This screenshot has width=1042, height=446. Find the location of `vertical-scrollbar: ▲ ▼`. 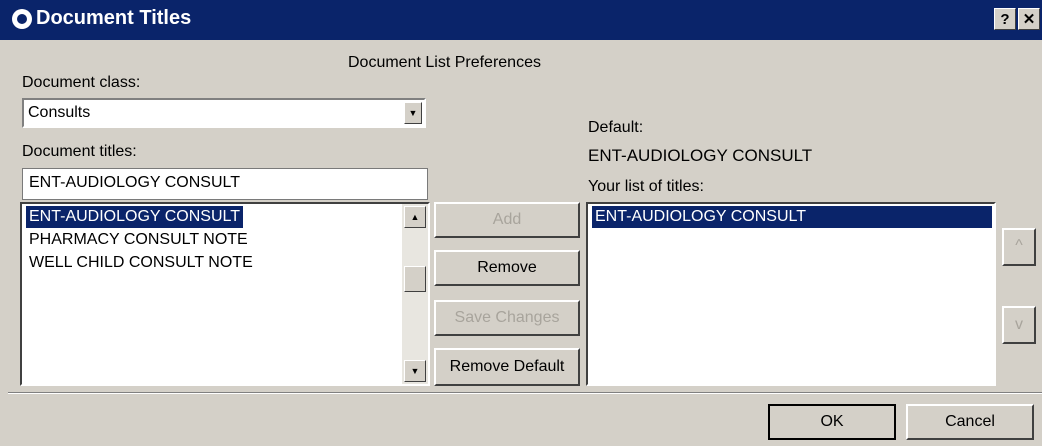

vertical-scrollbar: ▲ ▼ is located at coordinates (415, 294).